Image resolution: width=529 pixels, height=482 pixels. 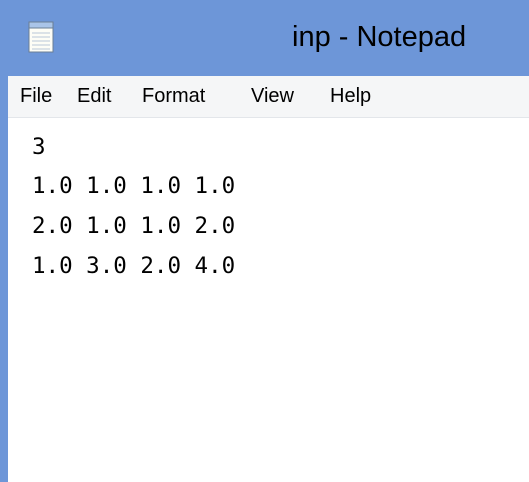 I want to click on text-line-3: 2.0 1.0 1.0 2.0, so click(x=134, y=226).